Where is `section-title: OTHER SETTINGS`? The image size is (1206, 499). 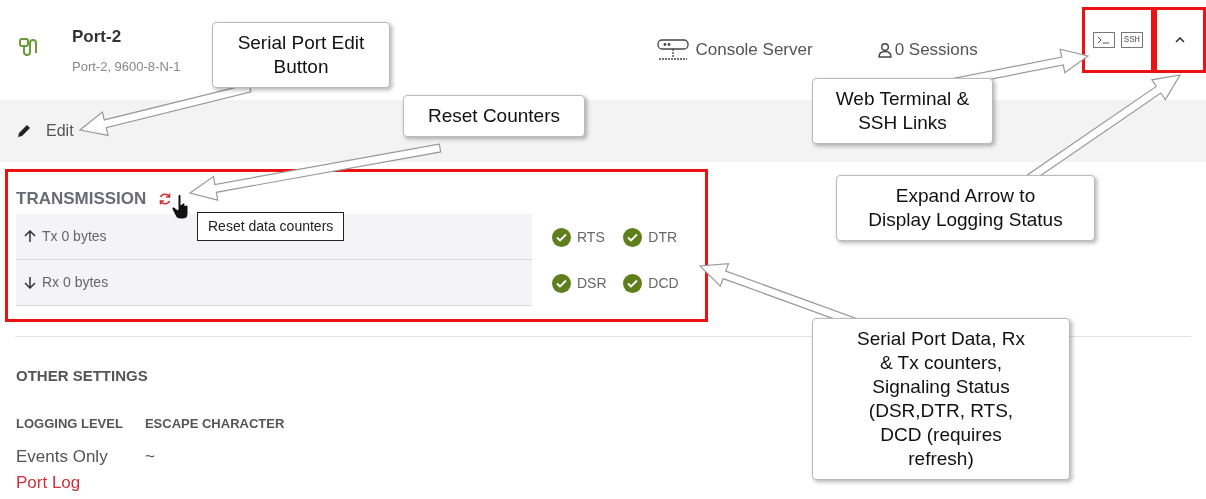 section-title: OTHER SETTINGS is located at coordinates (82, 376).